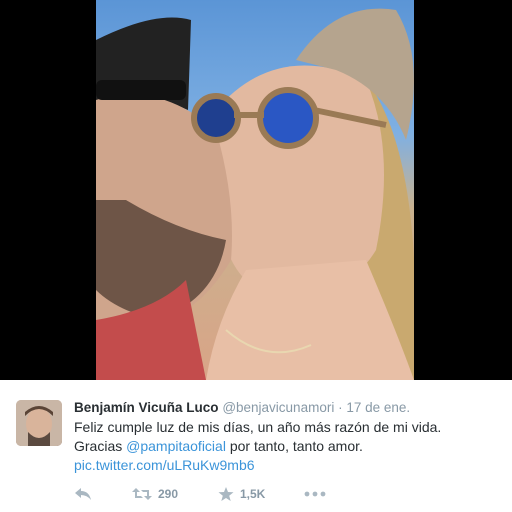 The width and height of the screenshot is (512, 512). I want to click on favorite-button: 1,5K, so click(241, 494).